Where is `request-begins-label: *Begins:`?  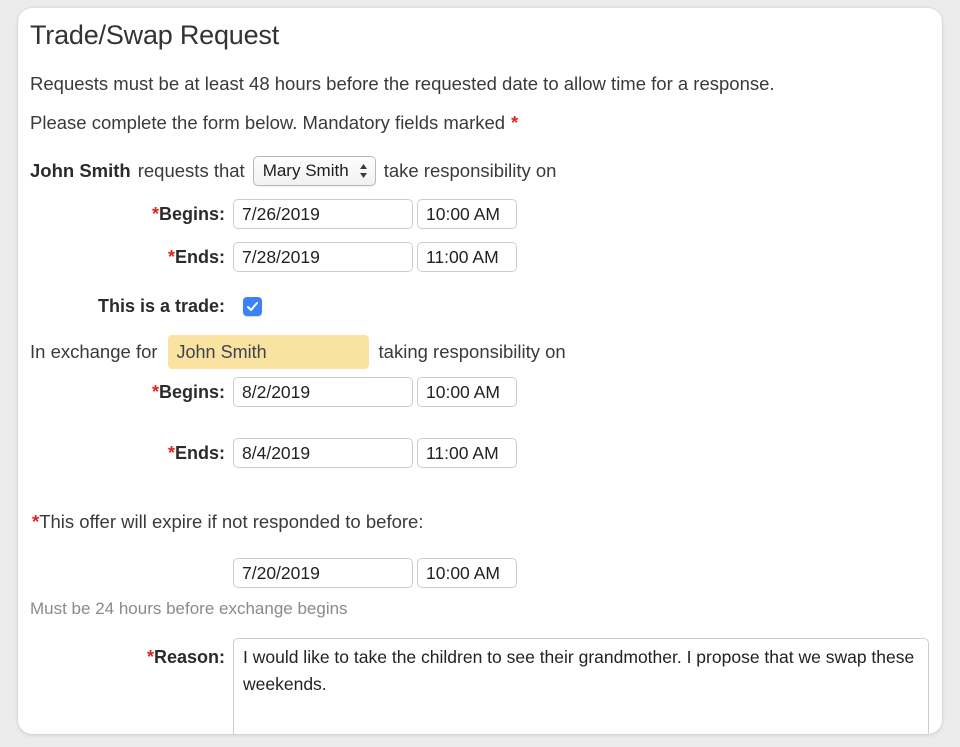
request-begins-label: *Begins: is located at coordinates (121, 214).